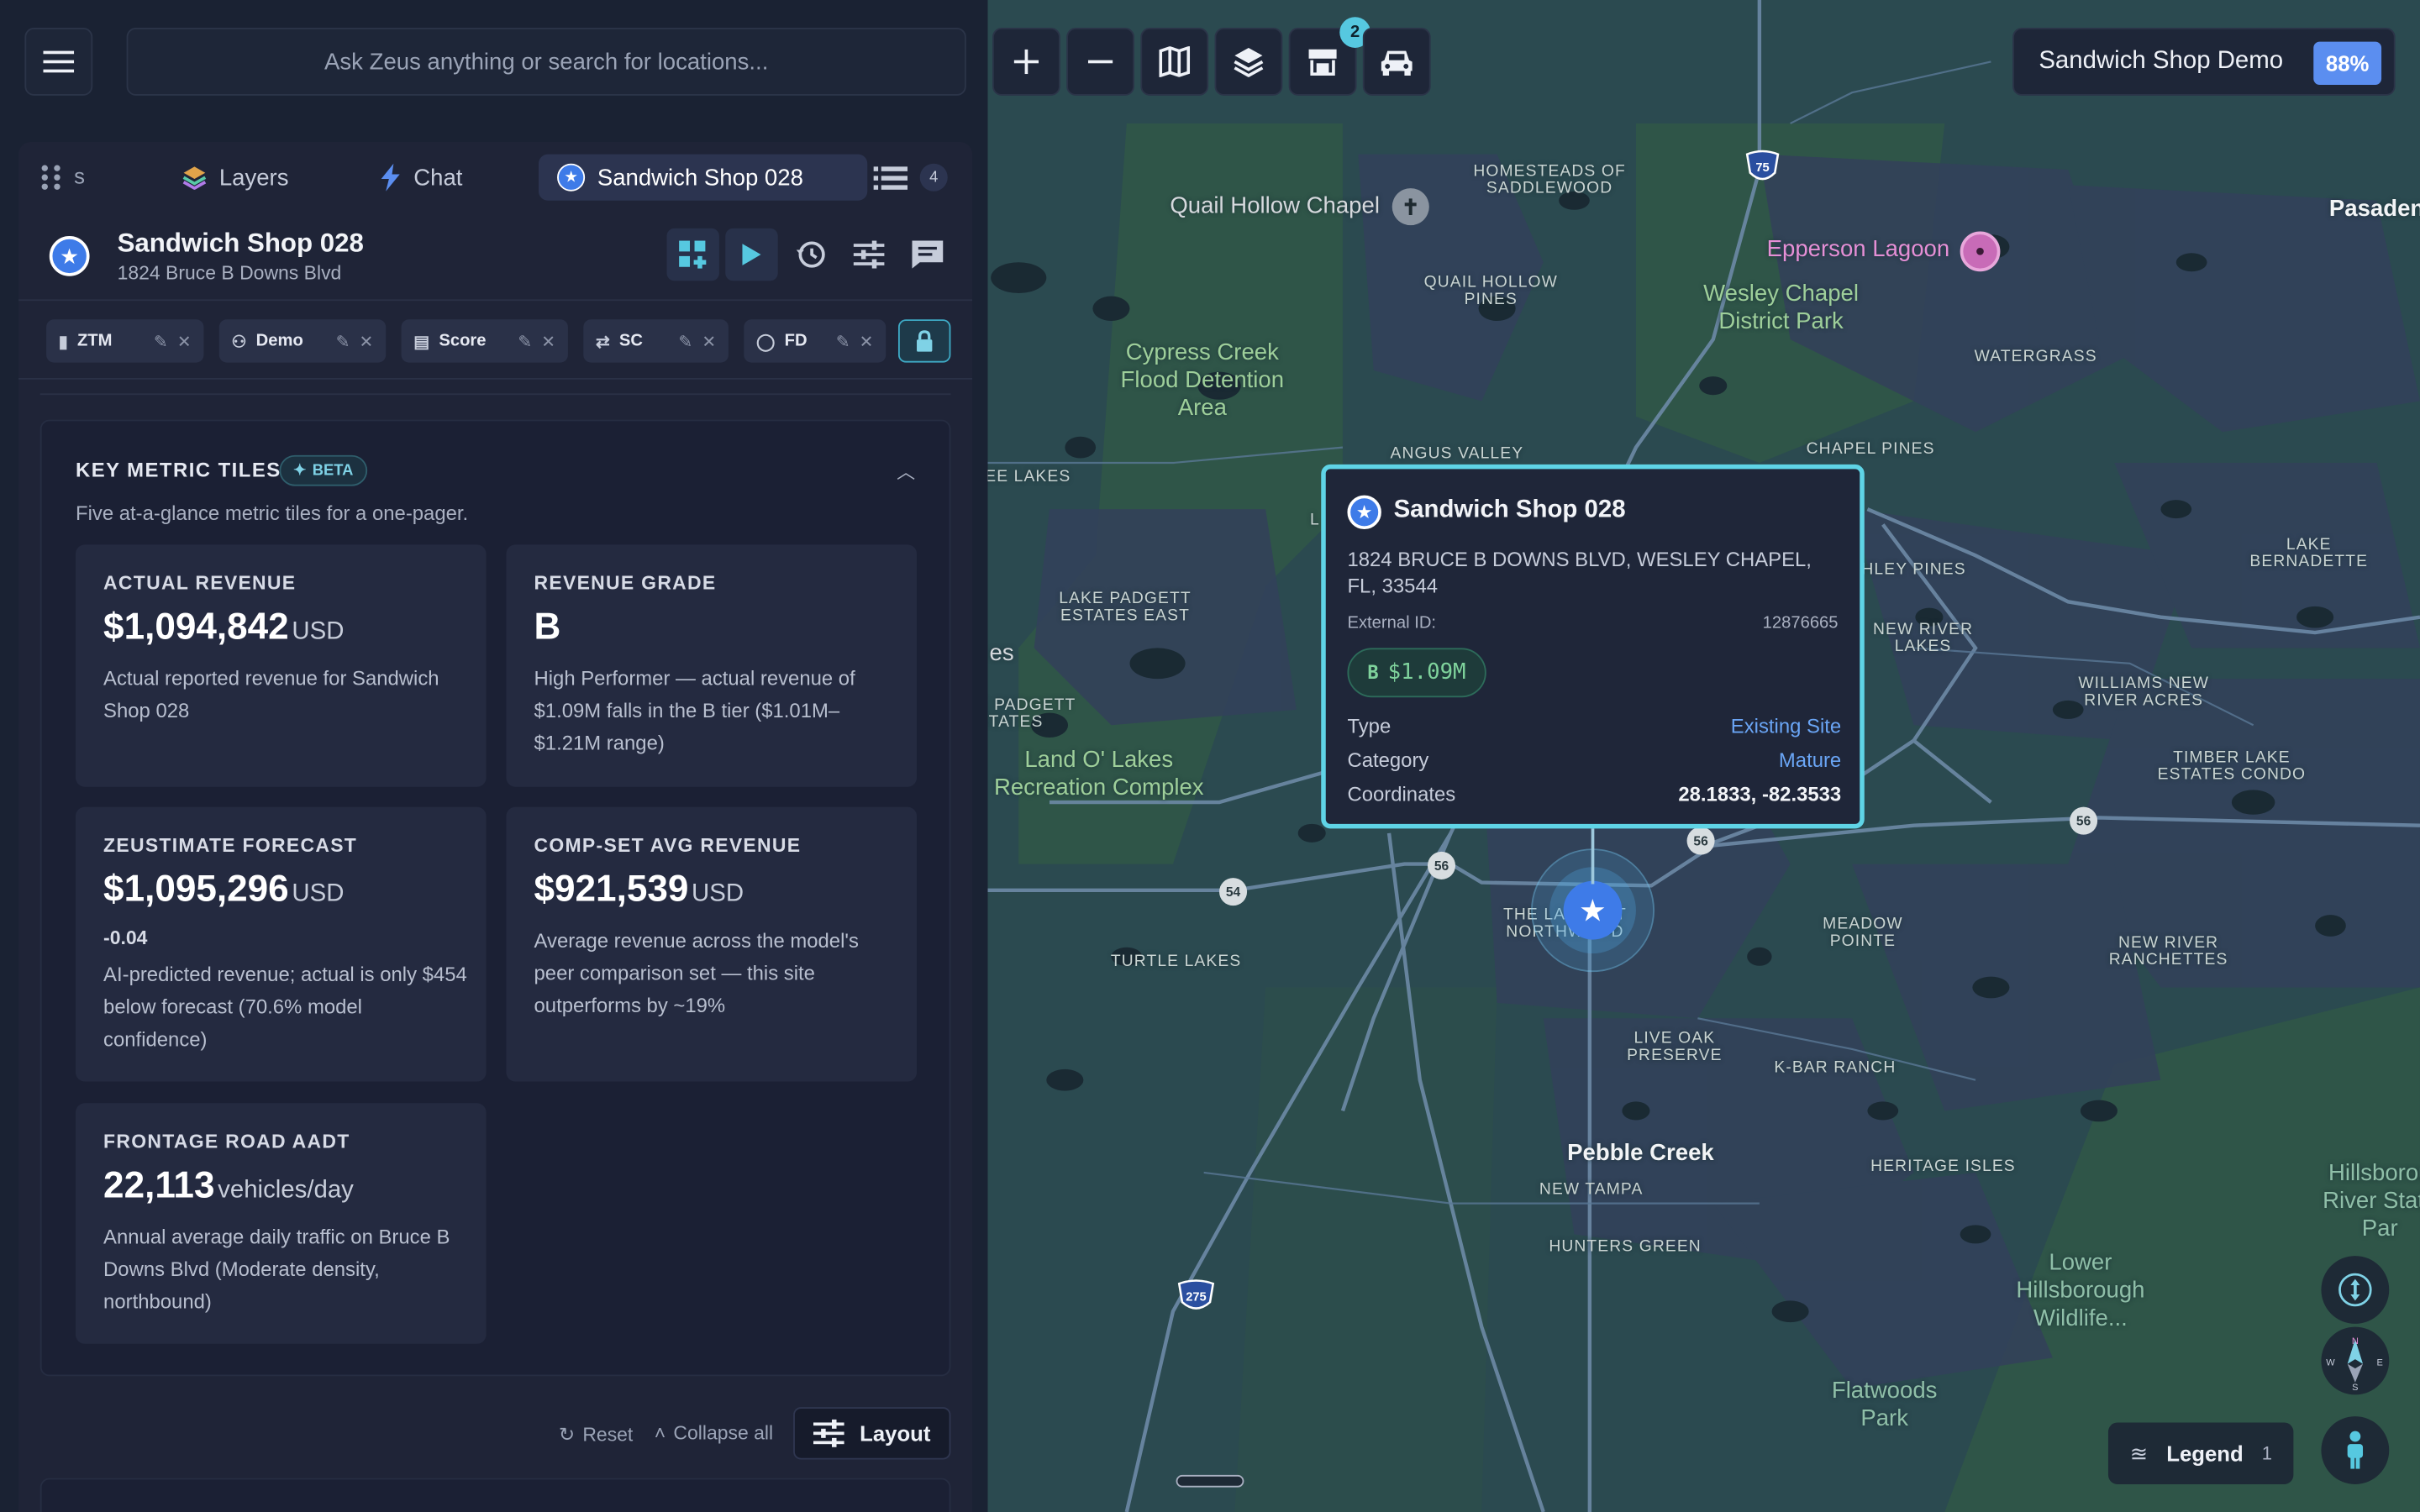 The height and width of the screenshot is (1512, 2420). Describe the element at coordinates (1388, 760) in the screenshot. I see `row-label: Category` at that location.